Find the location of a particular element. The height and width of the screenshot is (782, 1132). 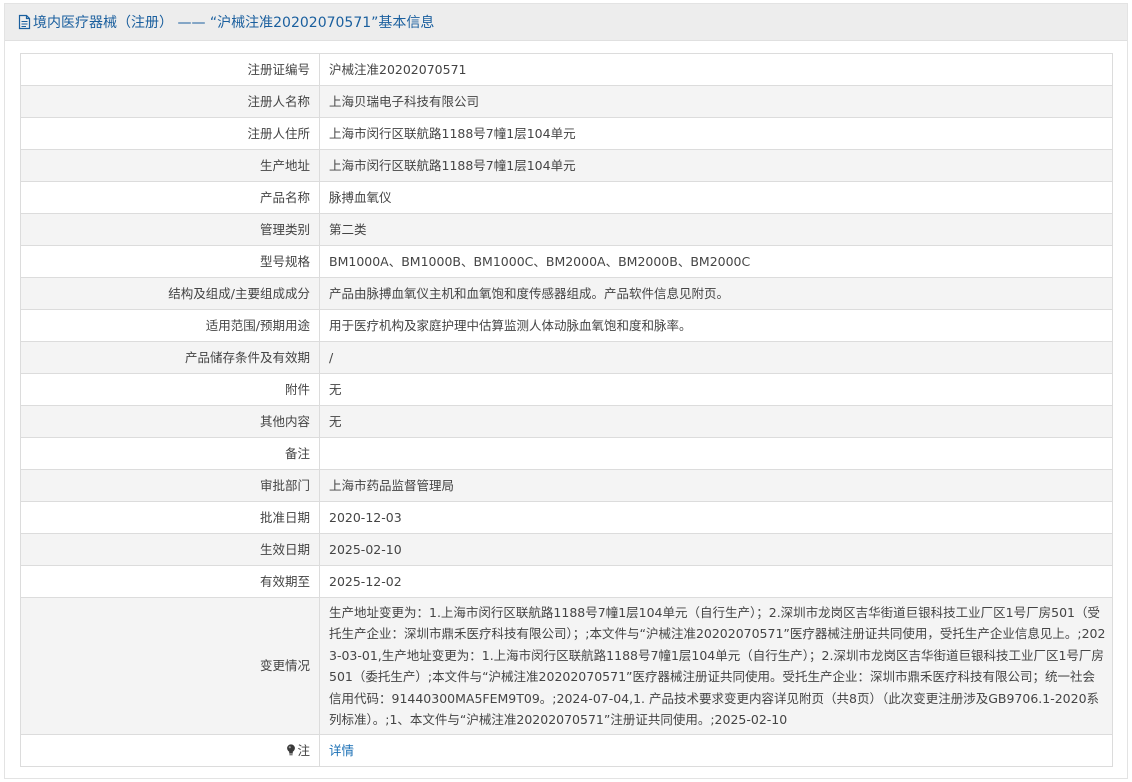

row-label: 有效期至 is located at coordinates (170, 581).